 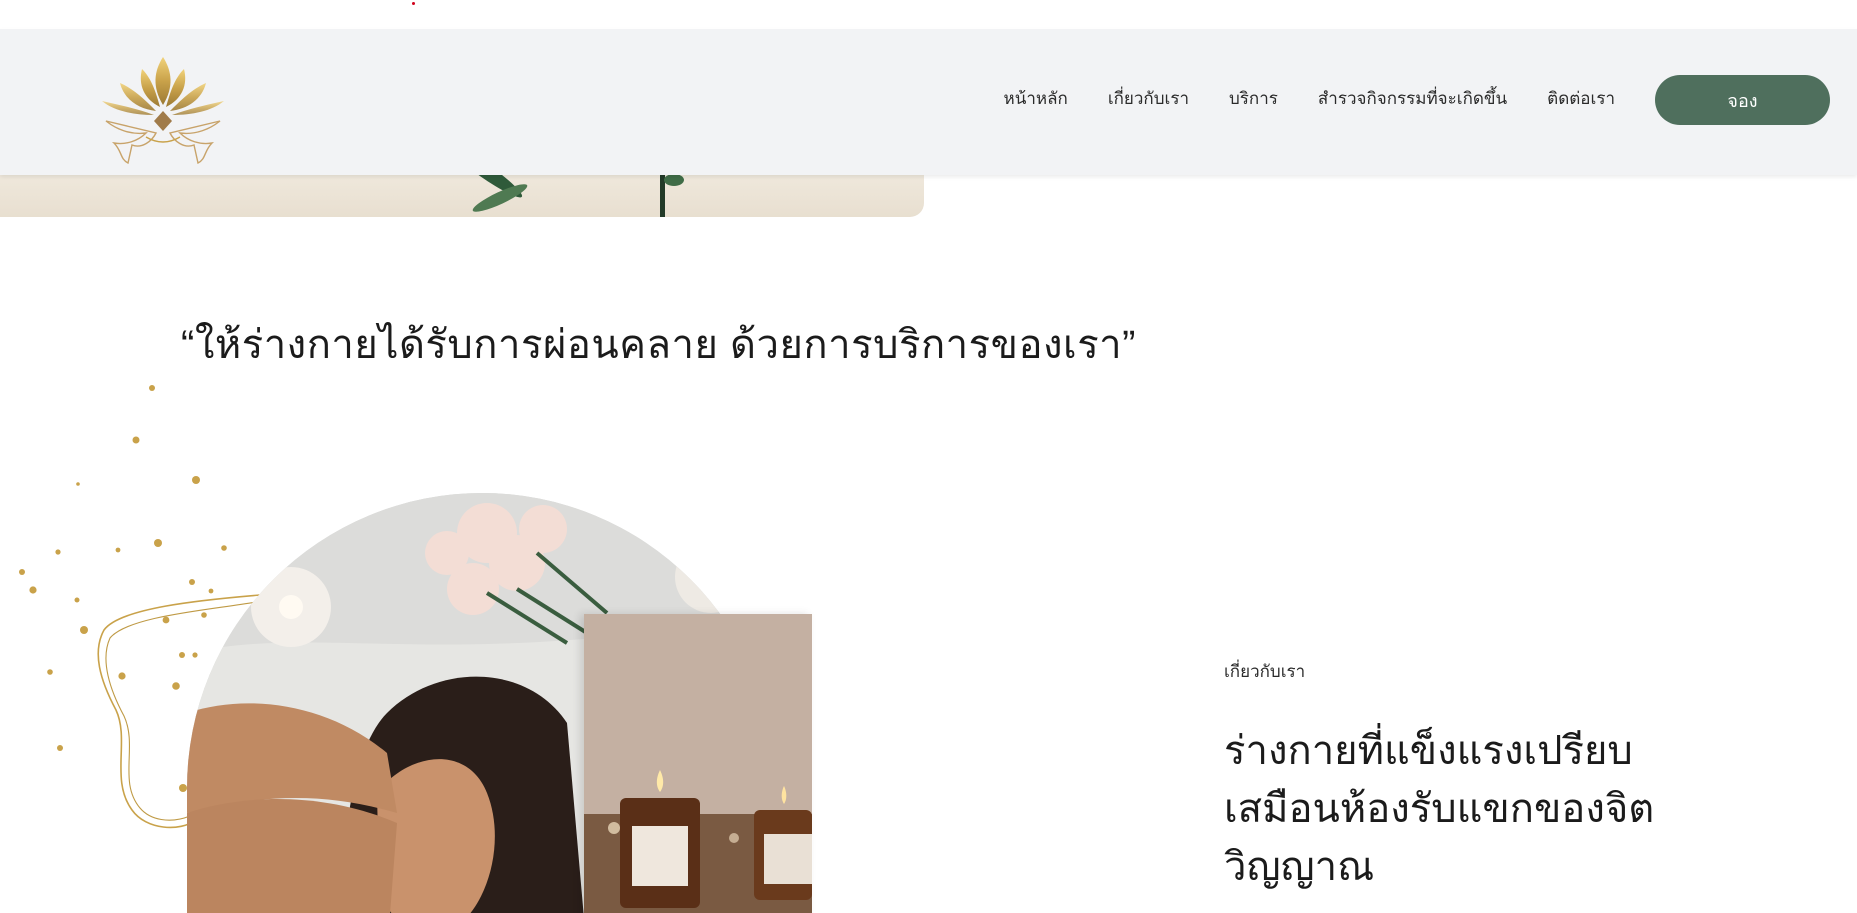 I want to click on book-button: จอง, so click(x=1742, y=100).